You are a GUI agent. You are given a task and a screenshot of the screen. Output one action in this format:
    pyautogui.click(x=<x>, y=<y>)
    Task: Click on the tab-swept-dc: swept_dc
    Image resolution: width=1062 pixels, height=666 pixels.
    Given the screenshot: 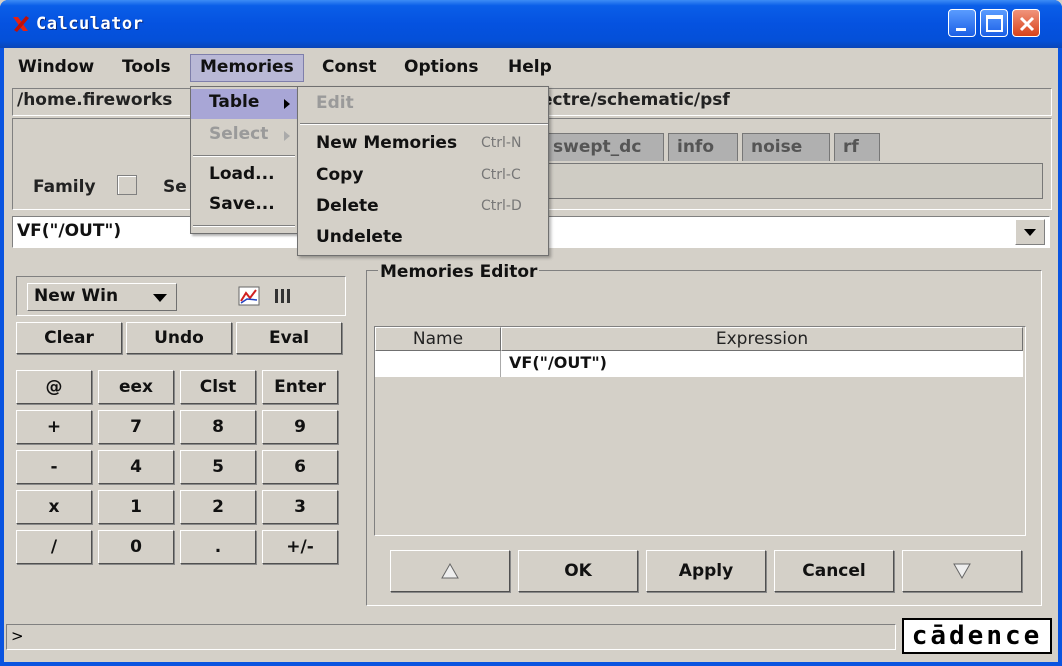 What is the action you would take?
    pyautogui.click(x=604, y=147)
    